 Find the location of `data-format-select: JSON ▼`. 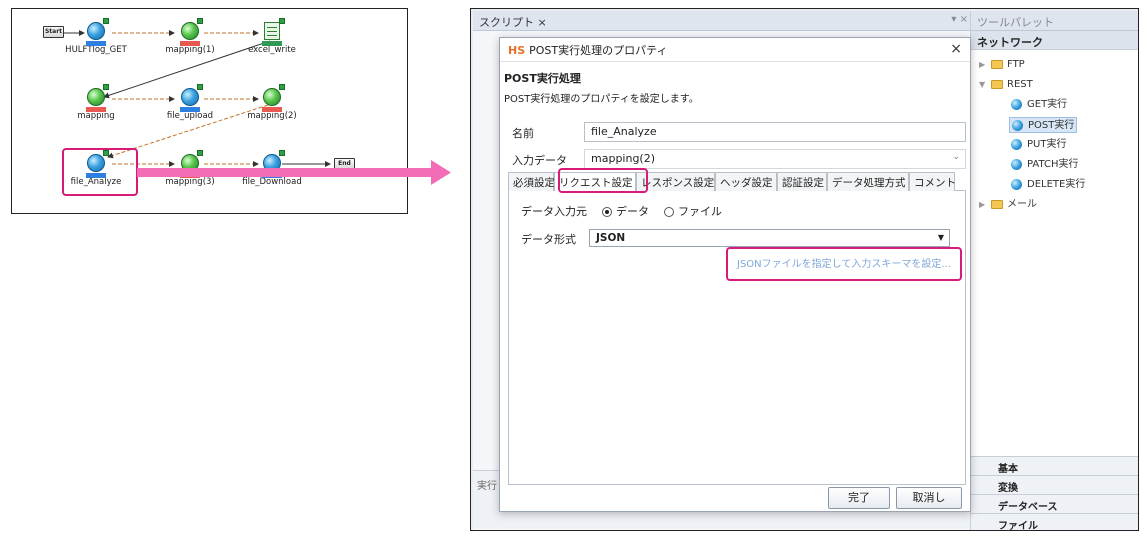

data-format-select: JSON ▼ is located at coordinates (769, 238).